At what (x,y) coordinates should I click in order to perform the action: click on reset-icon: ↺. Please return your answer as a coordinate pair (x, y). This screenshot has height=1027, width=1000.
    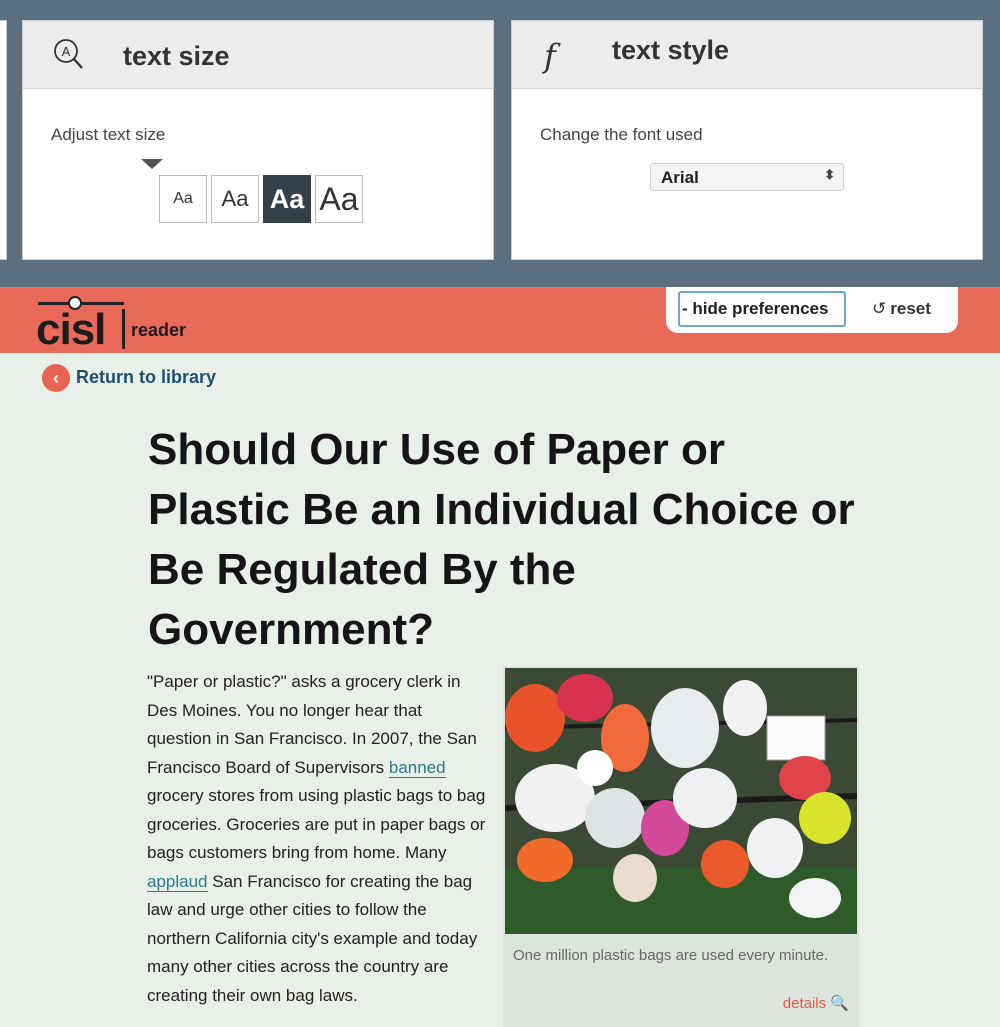
    Looking at the image, I should click on (879, 308).